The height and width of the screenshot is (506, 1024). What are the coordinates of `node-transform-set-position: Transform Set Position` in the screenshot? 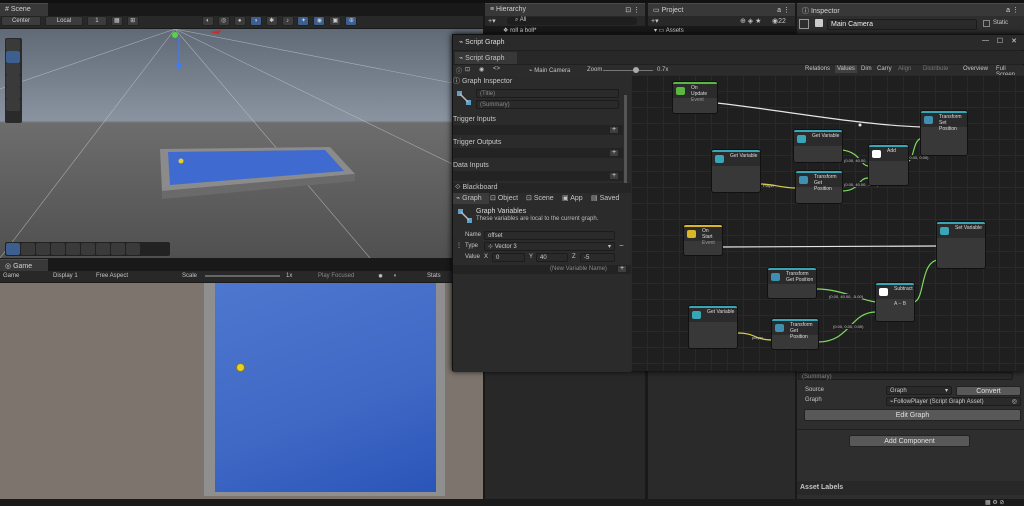 It's located at (944, 133).